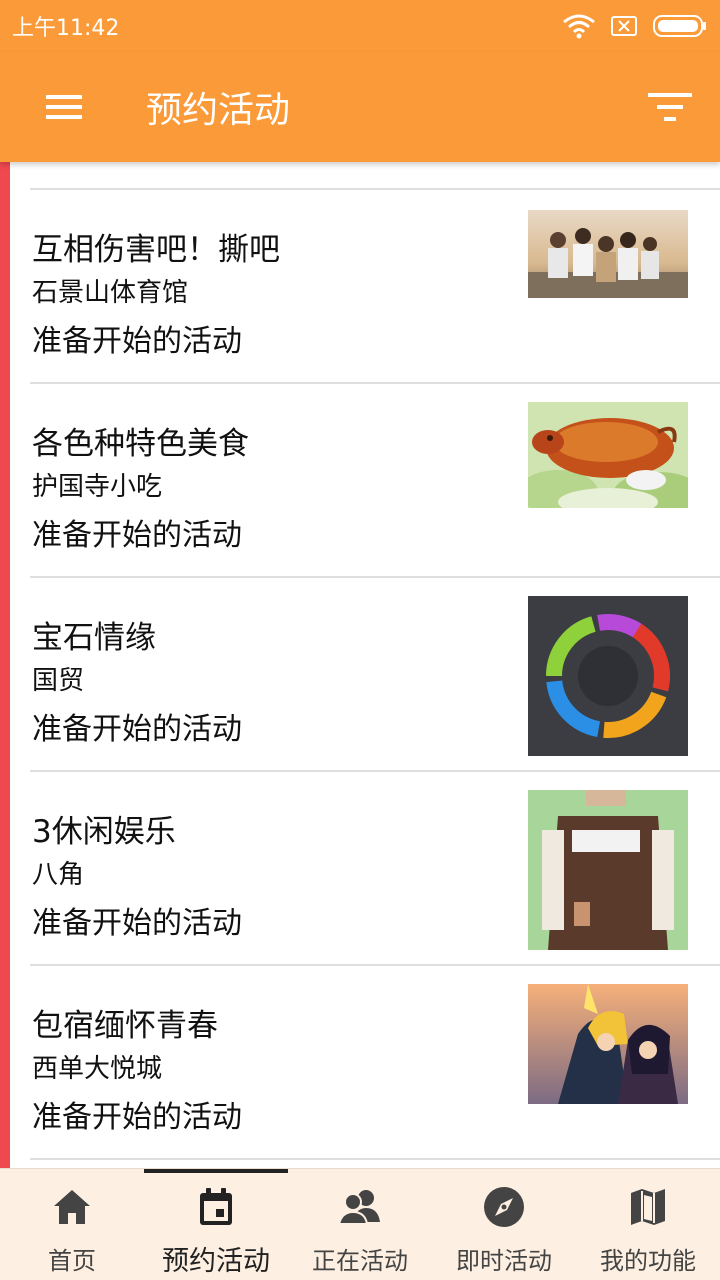 This screenshot has width=720, height=1280. Describe the element at coordinates (624, 26) in the screenshot. I see `no-sim-icon` at that location.